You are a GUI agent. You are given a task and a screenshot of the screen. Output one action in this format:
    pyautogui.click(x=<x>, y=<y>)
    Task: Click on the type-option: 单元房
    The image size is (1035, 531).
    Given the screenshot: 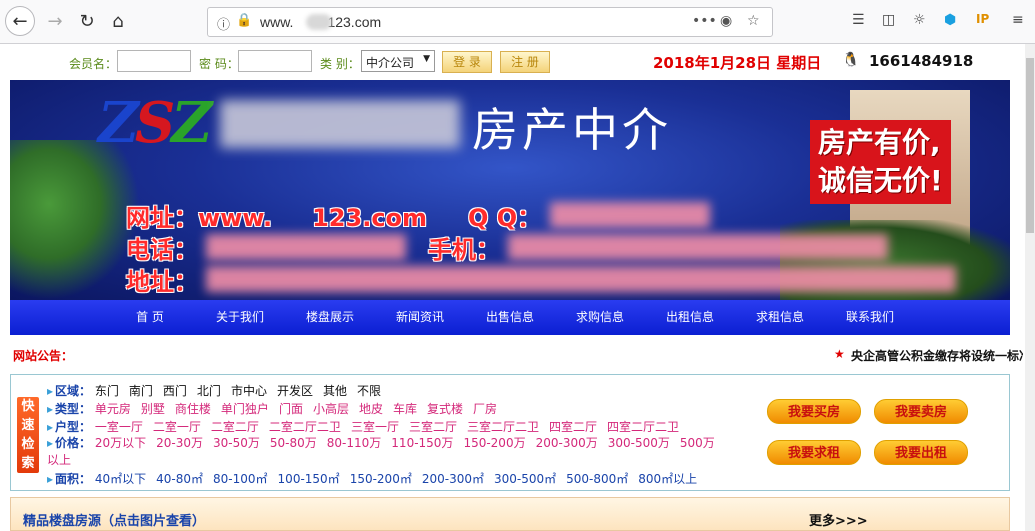 What is the action you would take?
    pyautogui.click(x=113, y=409)
    